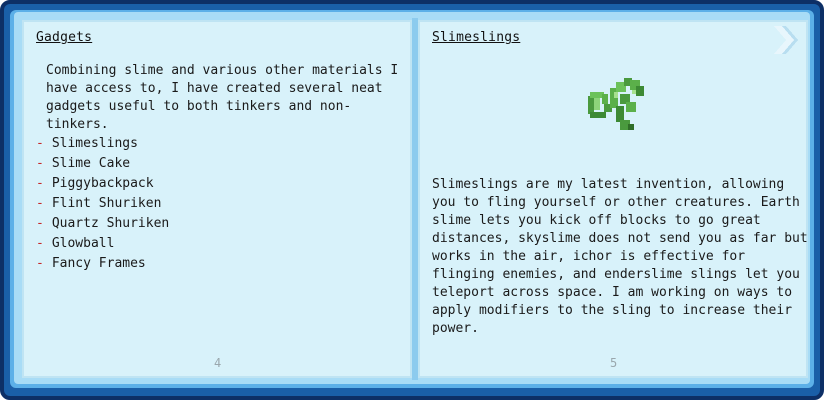 The height and width of the screenshot is (400, 824). What do you see at coordinates (784, 40) in the screenshot?
I see `next-page-arrow-icon` at bounding box center [784, 40].